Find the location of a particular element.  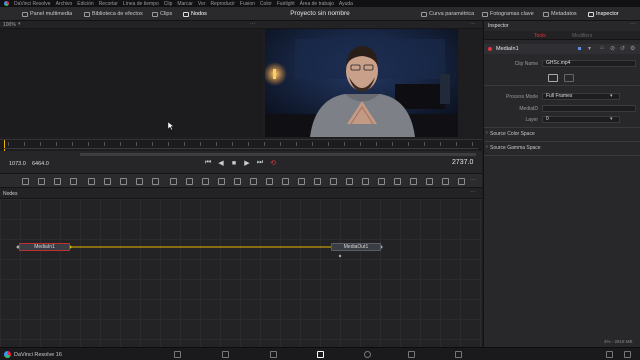

color-page-icon is located at coordinates (367, 354).